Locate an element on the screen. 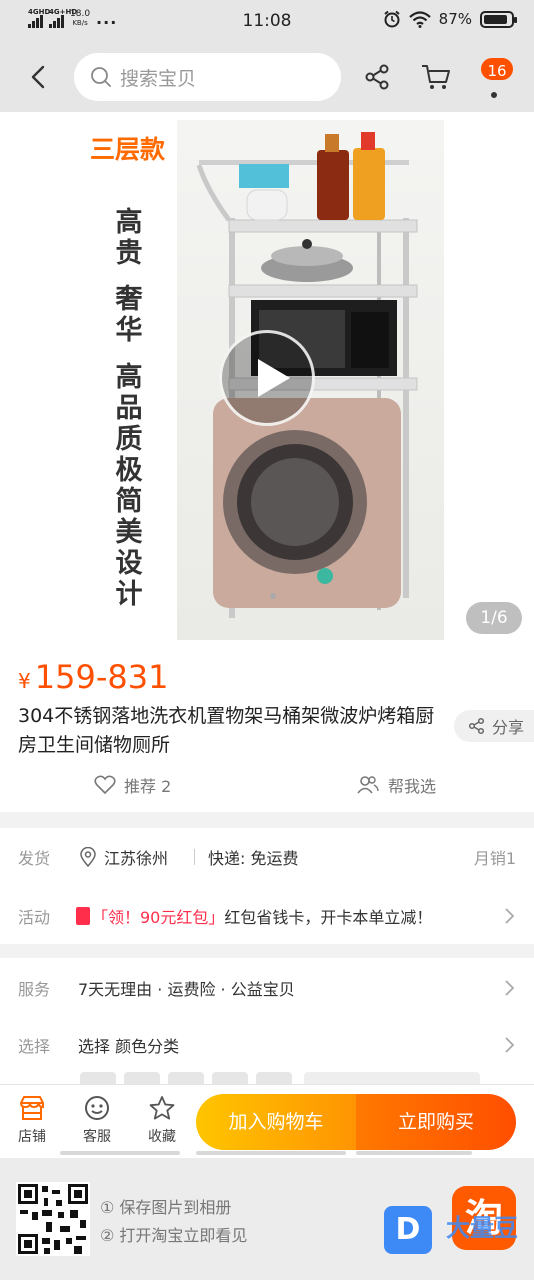 The width and height of the screenshot is (534, 1280). location-text: 江苏徐州 is located at coordinates (136, 858).